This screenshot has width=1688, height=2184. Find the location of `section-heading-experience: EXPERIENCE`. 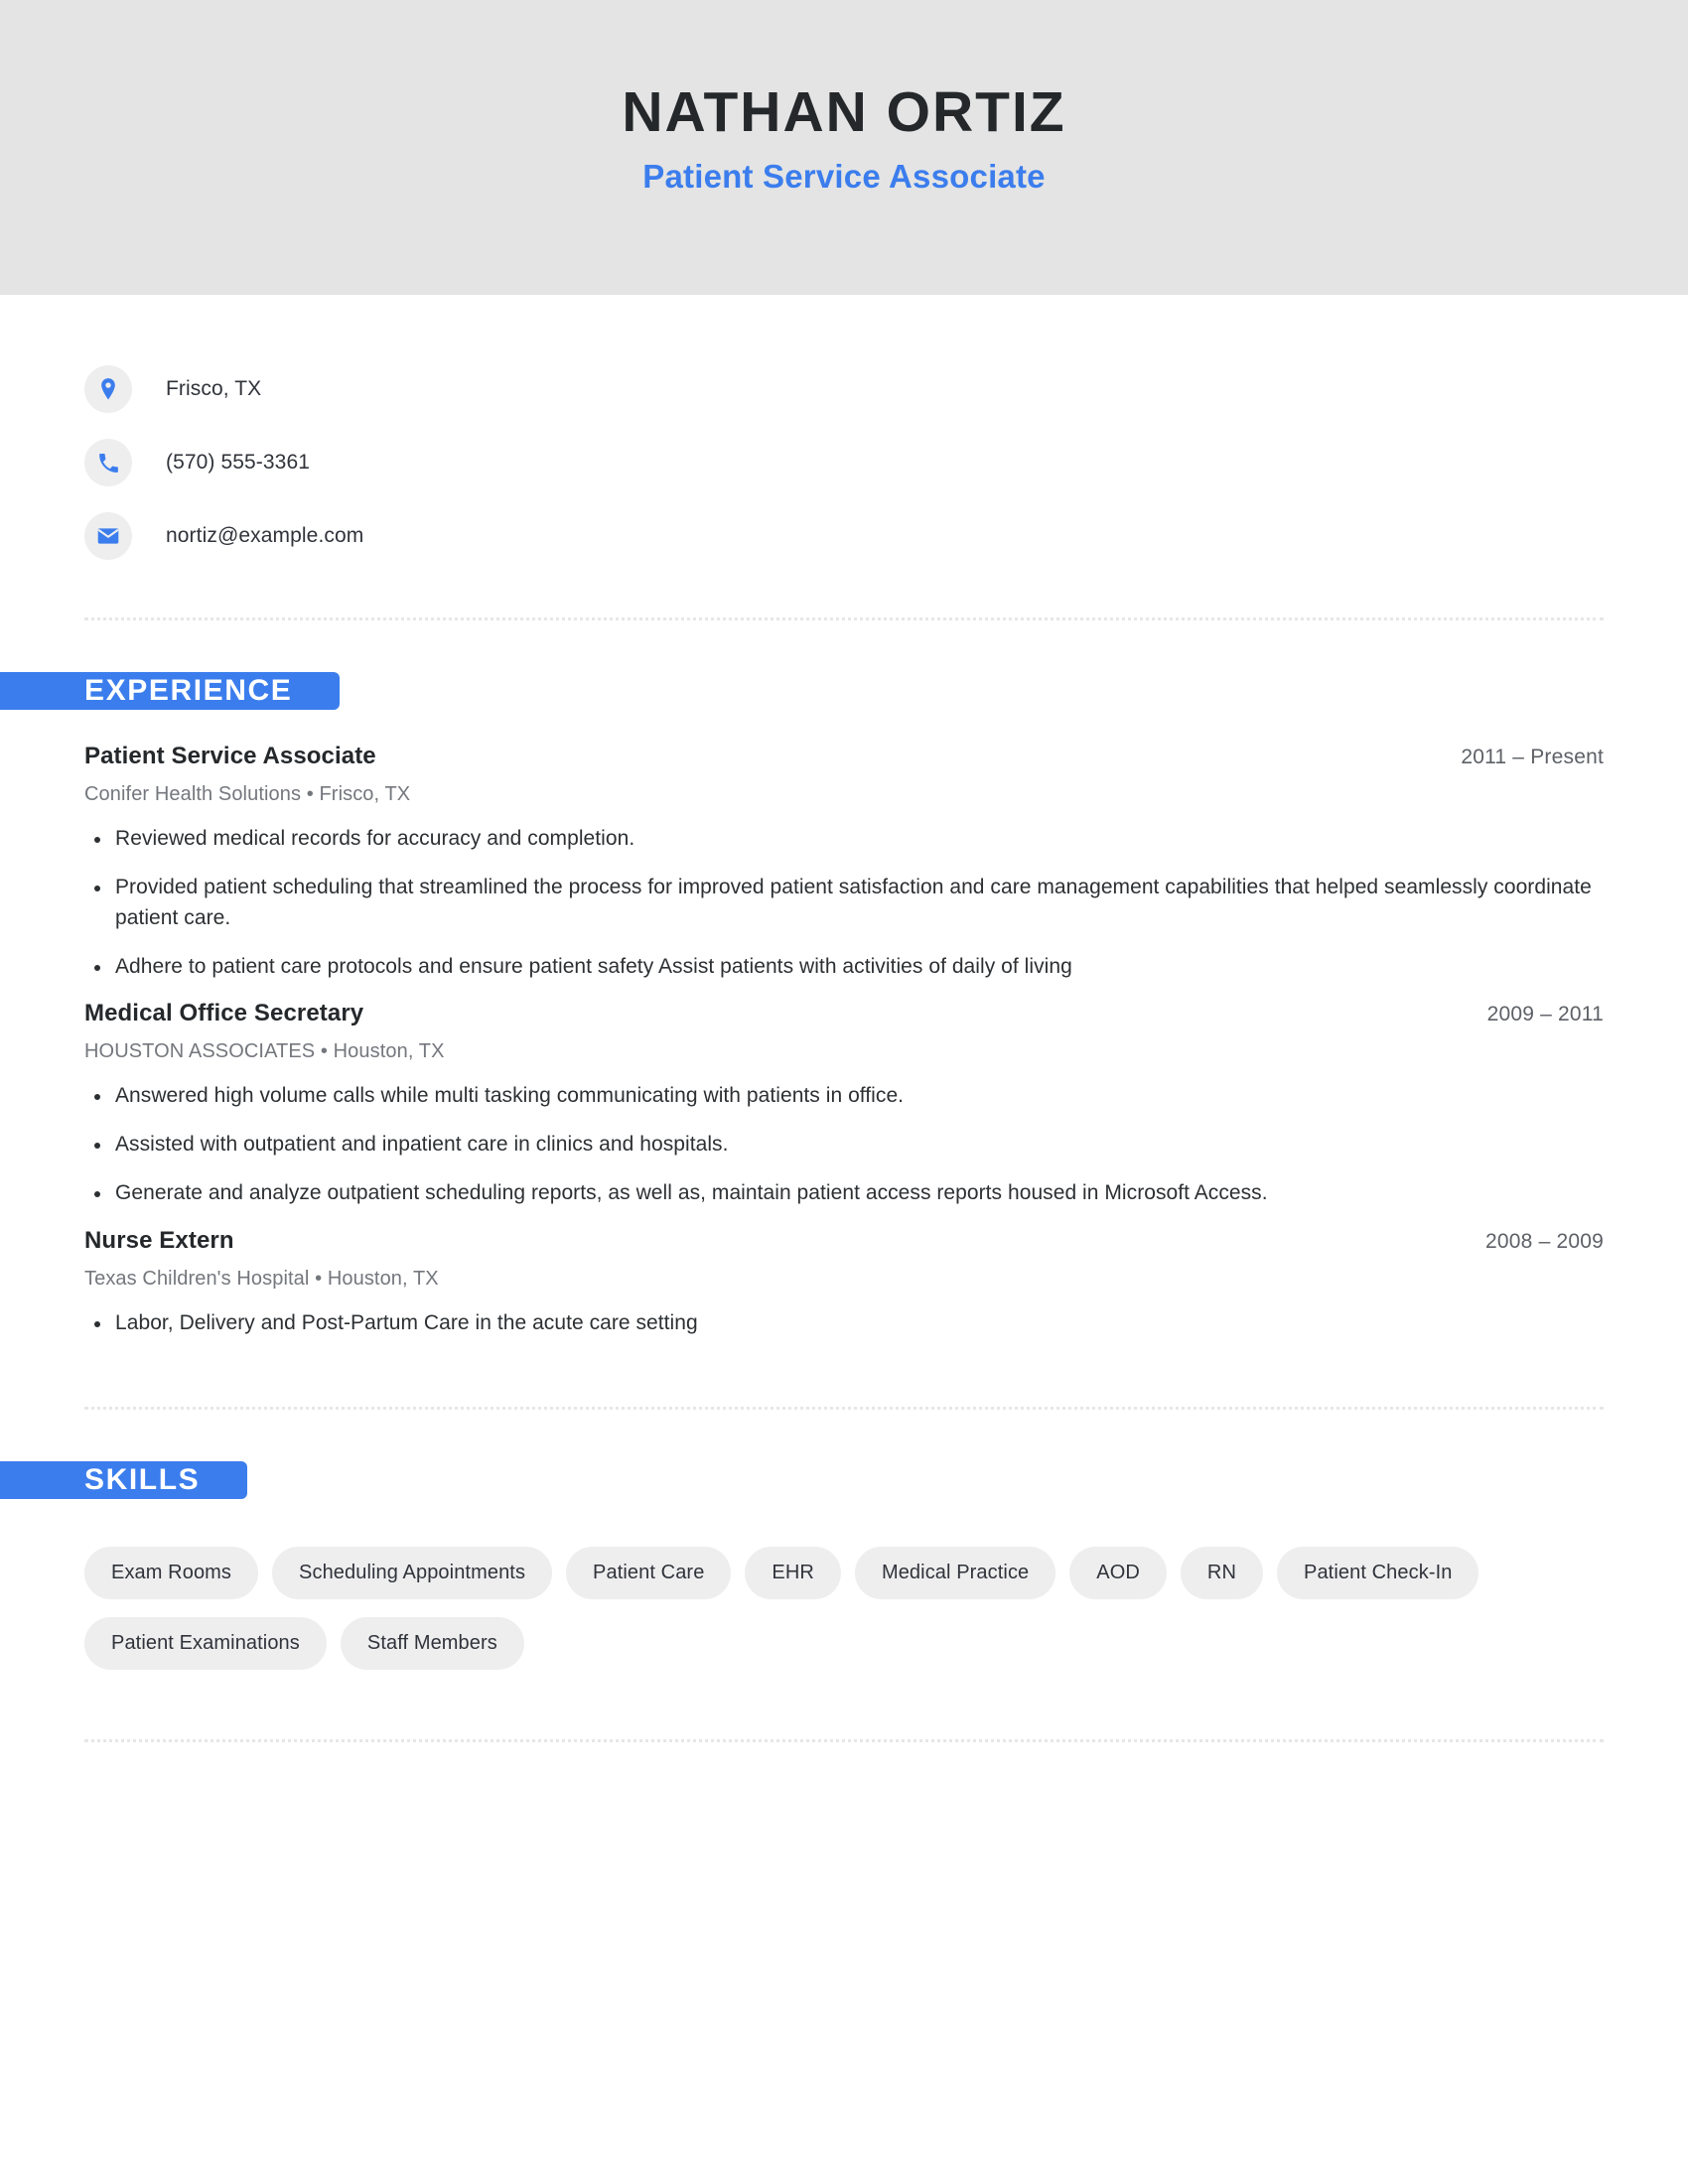

section-heading-experience: EXPERIENCE is located at coordinates (170, 691).